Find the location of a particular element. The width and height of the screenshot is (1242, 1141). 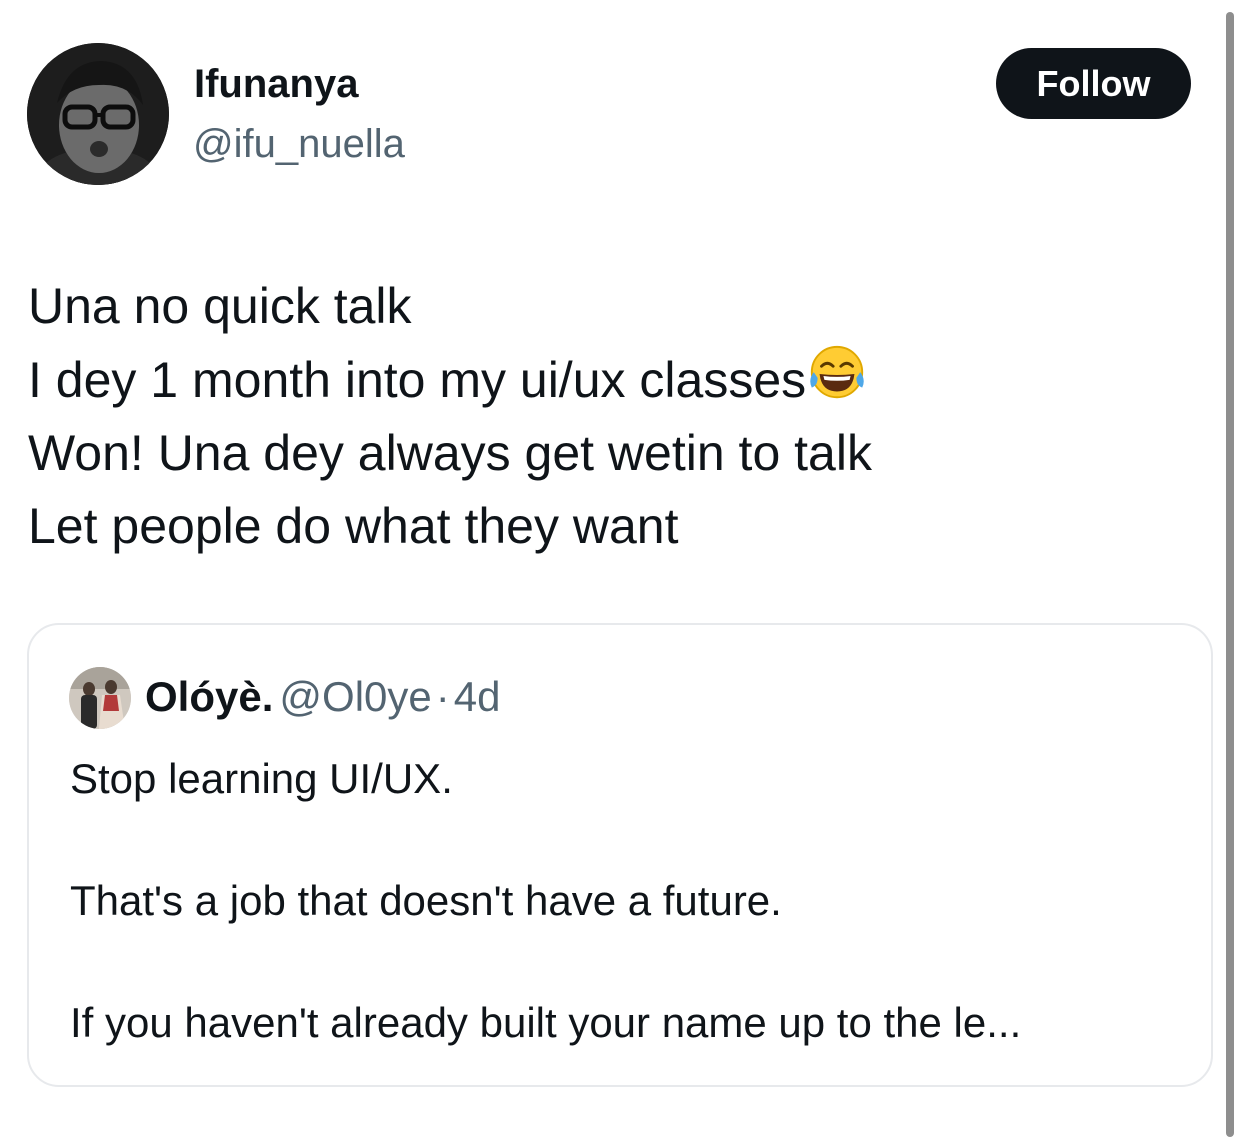

profile-photo-icon is located at coordinates (98, 114).